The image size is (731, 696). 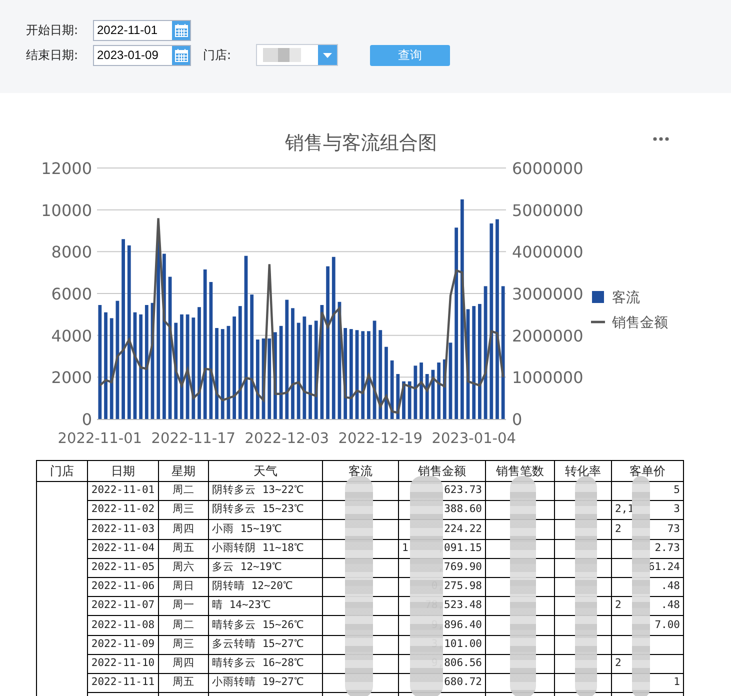 I want to click on table-cell-fragment: 388.60, so click(x=463, y=510).